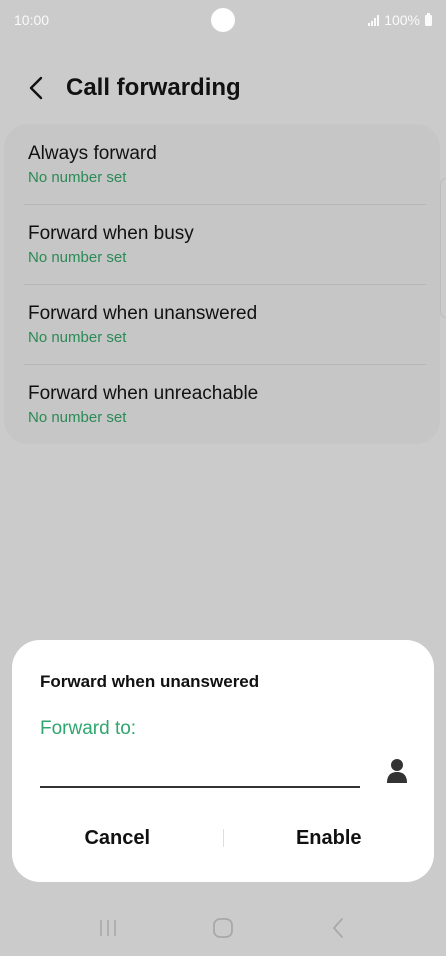 This screenshot has height=956, width=446. Describe the element at coordinates (111, 233) in the screenshot. I see `list-item-title: Forward when busy` at that location.